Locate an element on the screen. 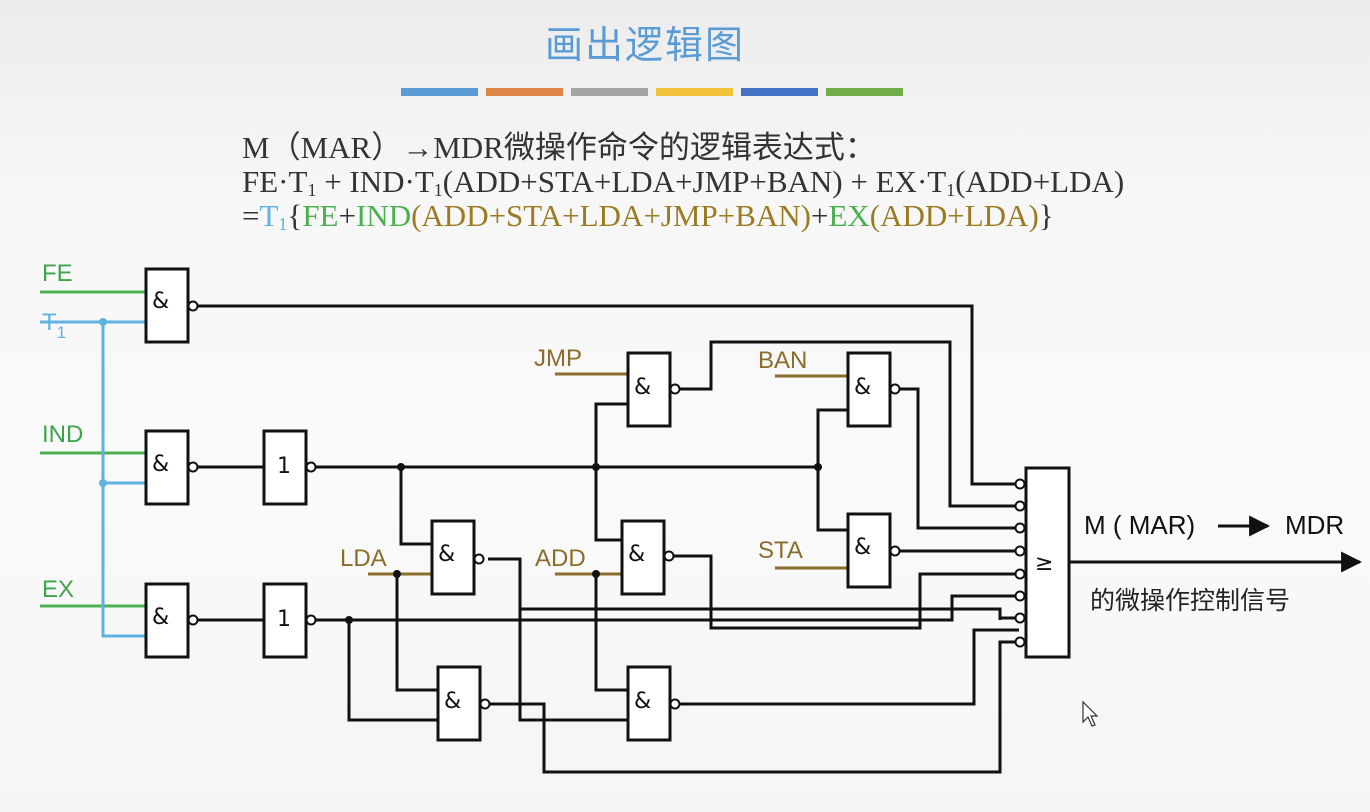 The height and width of the screenshot is (812, 1370). output-label-source: M ( MAR) is located at coordinates (1139, 525).